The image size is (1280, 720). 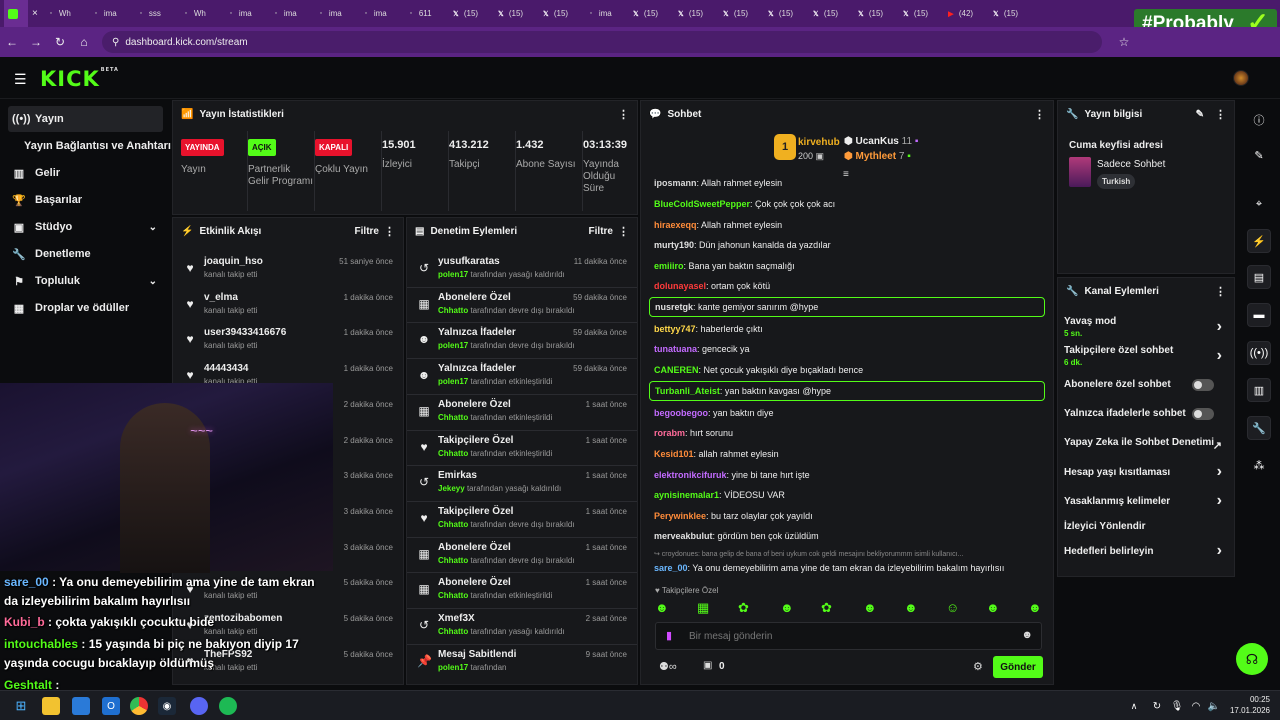 What do you see at coordinates (1259, 277) in the screenshot?
I see `notes-icon: ▤` at bounding box center [1259, 277].